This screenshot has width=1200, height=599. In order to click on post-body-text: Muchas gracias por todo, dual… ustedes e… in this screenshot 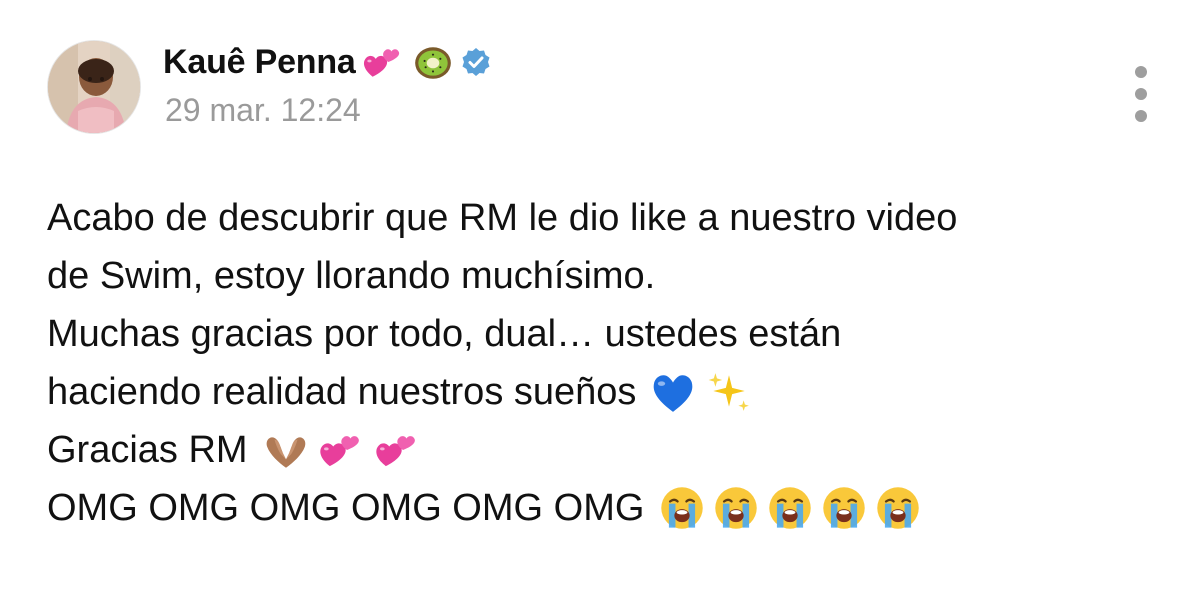, I will do `click(444, 334)`.